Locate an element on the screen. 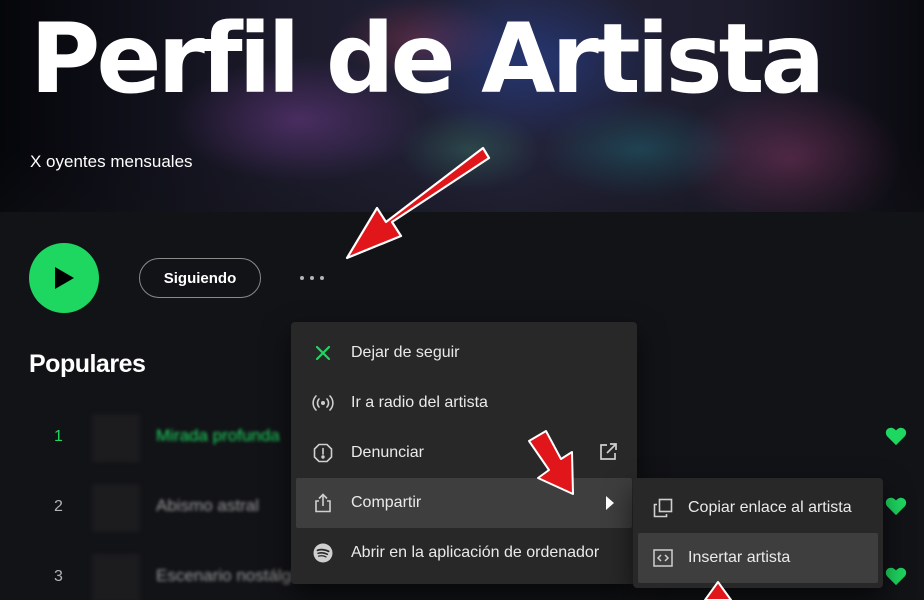  monthly-listeners: X oyentes mensuales is located at coordinates (111, 161).